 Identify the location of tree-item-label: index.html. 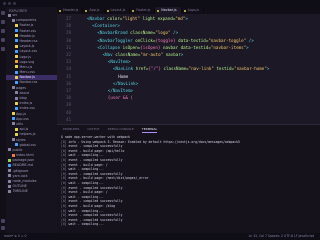
(25, 155).